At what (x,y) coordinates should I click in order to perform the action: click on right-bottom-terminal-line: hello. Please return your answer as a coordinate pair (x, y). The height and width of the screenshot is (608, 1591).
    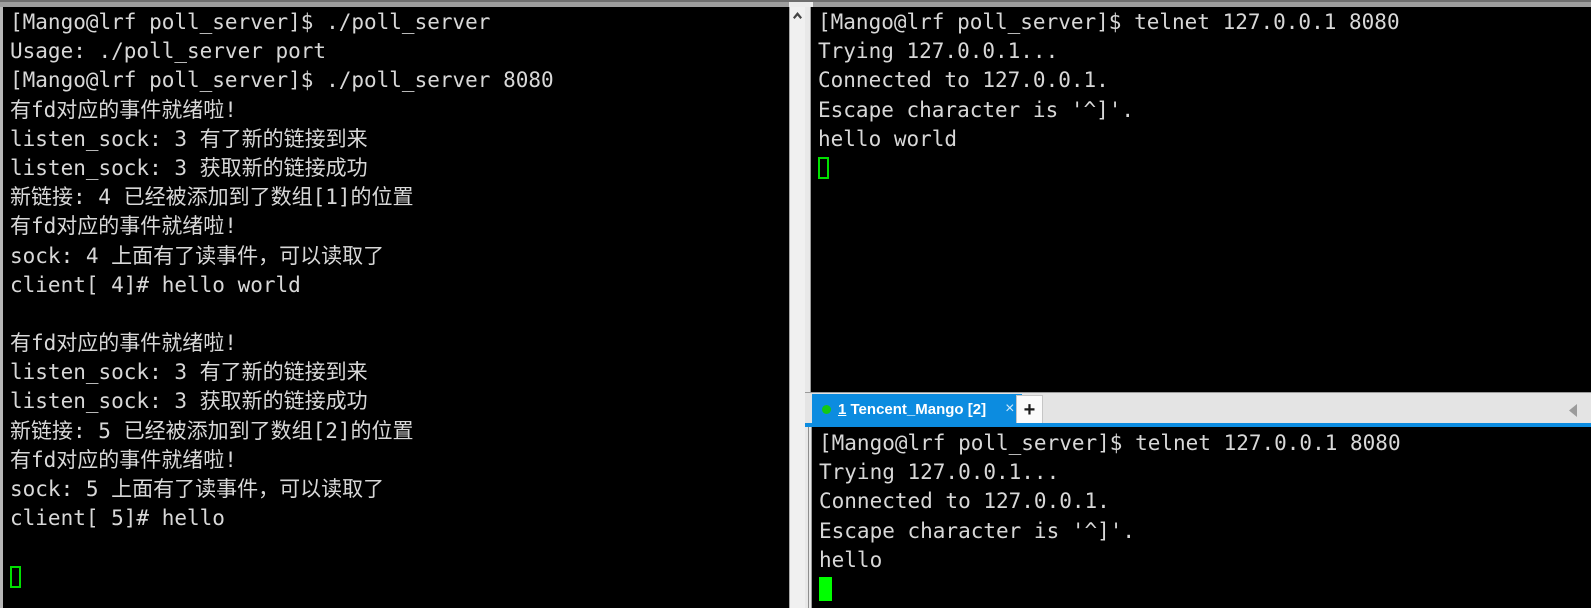
    Looking at the image, I should click on (851, 559).